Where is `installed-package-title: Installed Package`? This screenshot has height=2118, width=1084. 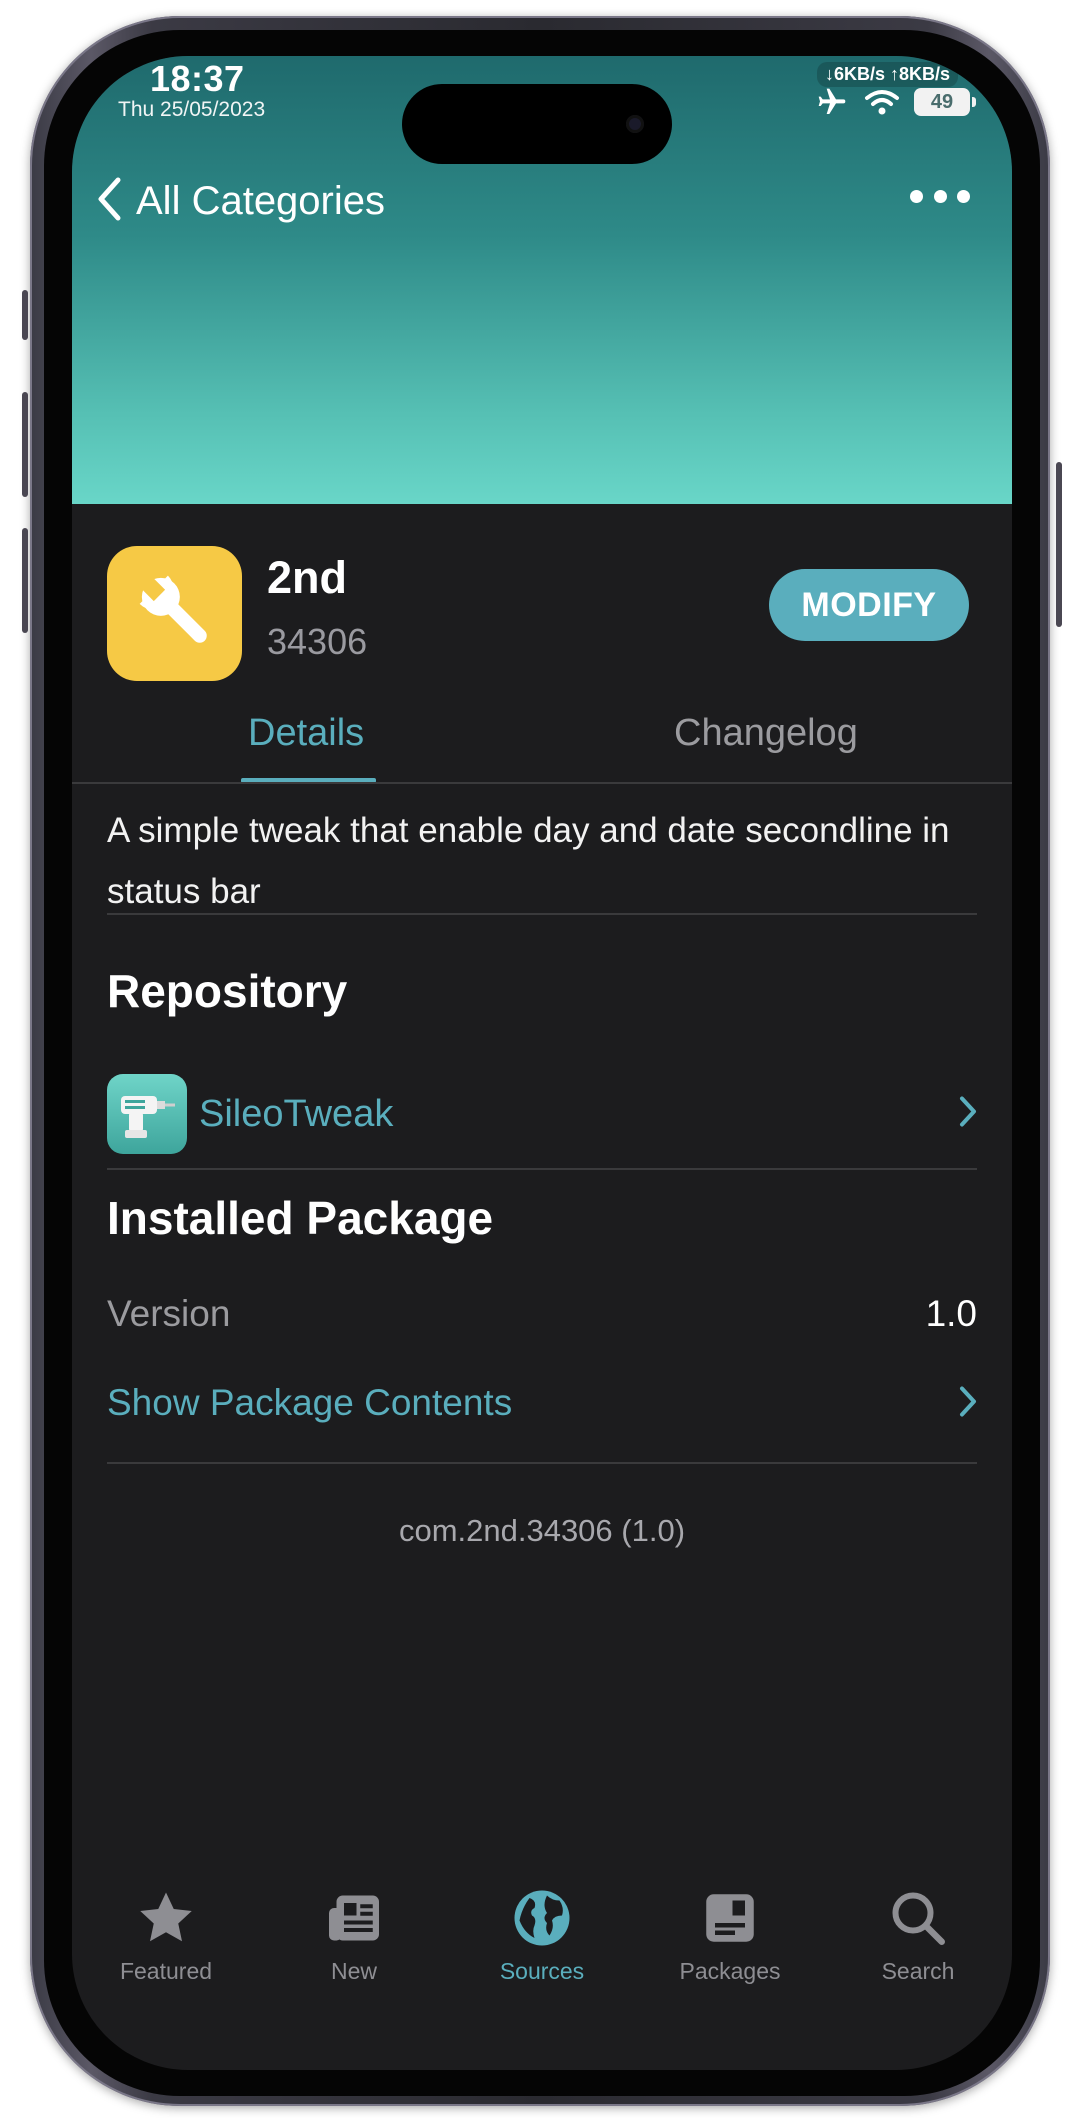
installed-package-title: Installed Package is located at coordinates (300, 1218).